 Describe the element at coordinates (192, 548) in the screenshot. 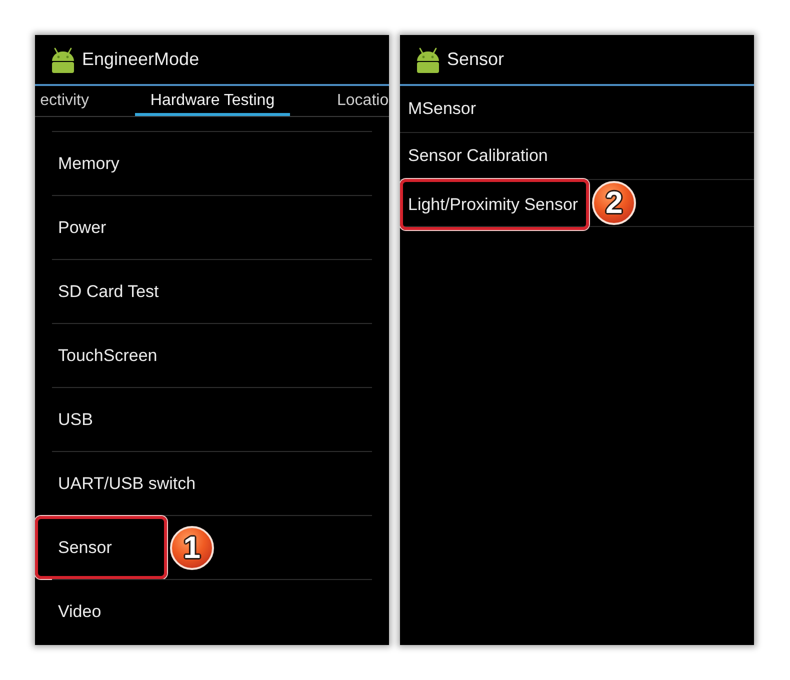

I see `step-number-badge: 1` at that location.